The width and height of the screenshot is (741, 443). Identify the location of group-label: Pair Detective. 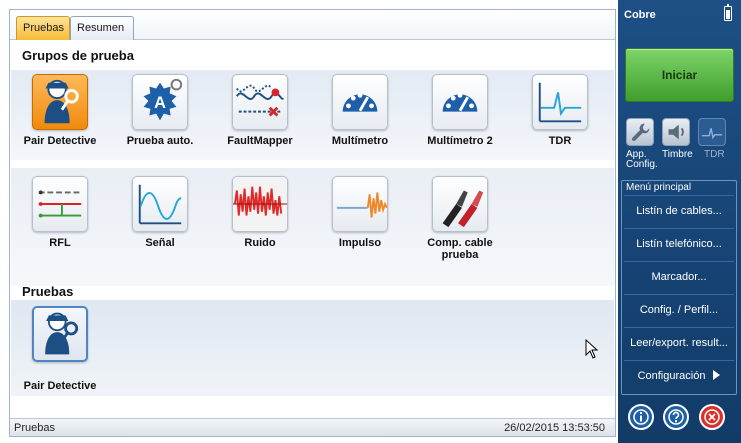
(60, 141).